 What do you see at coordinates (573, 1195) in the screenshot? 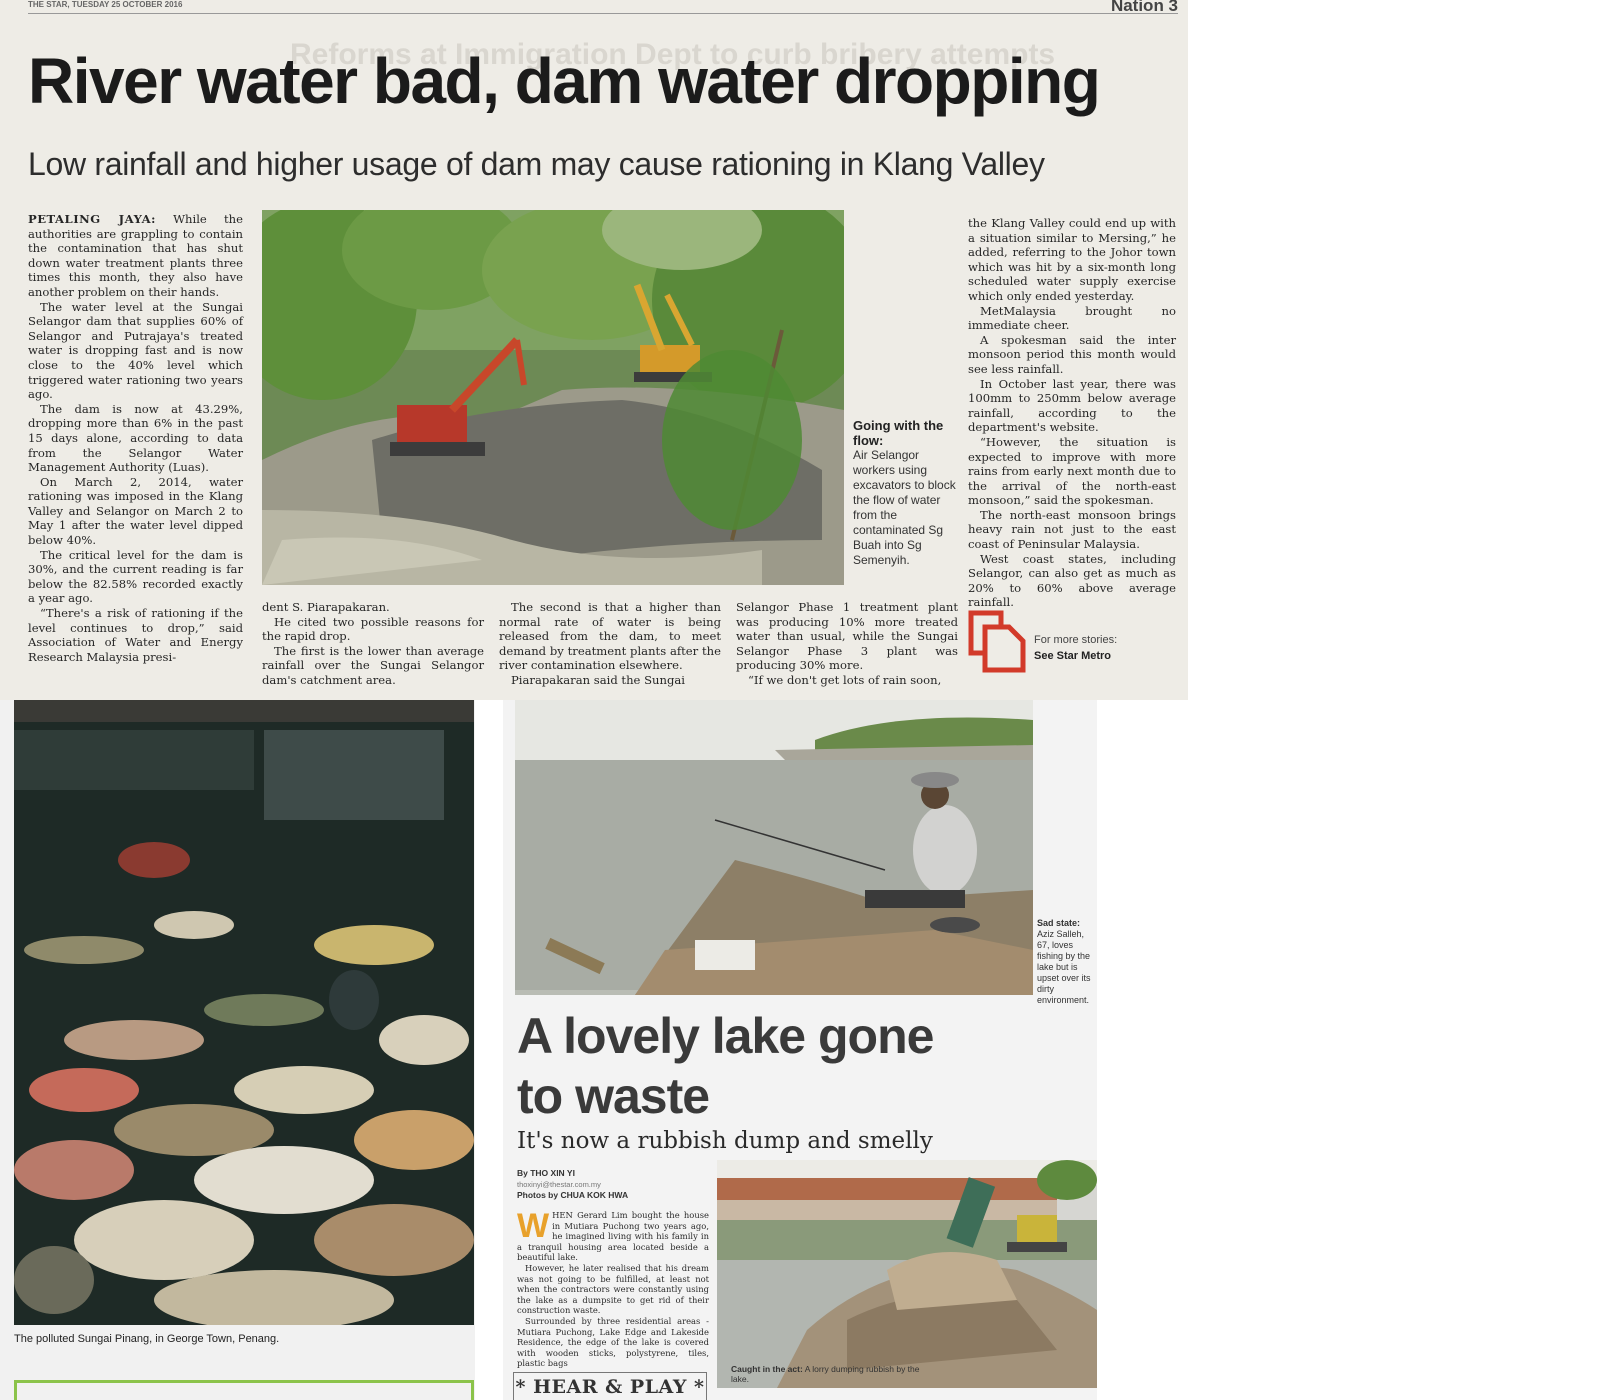
I see `photo-credit: Photos by CHUA KOK HWA` at bounding box center [573, 1195].